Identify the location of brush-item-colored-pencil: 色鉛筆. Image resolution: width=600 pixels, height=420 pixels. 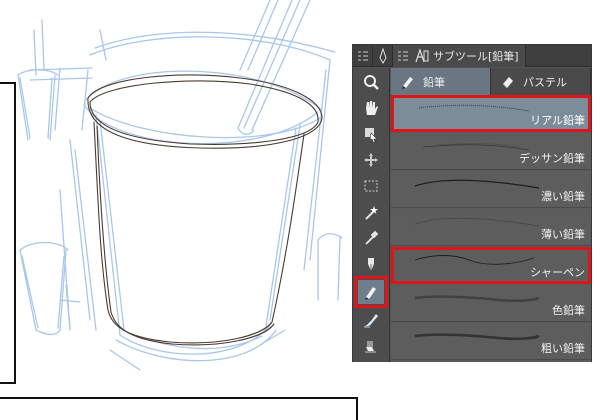
(491, 303).